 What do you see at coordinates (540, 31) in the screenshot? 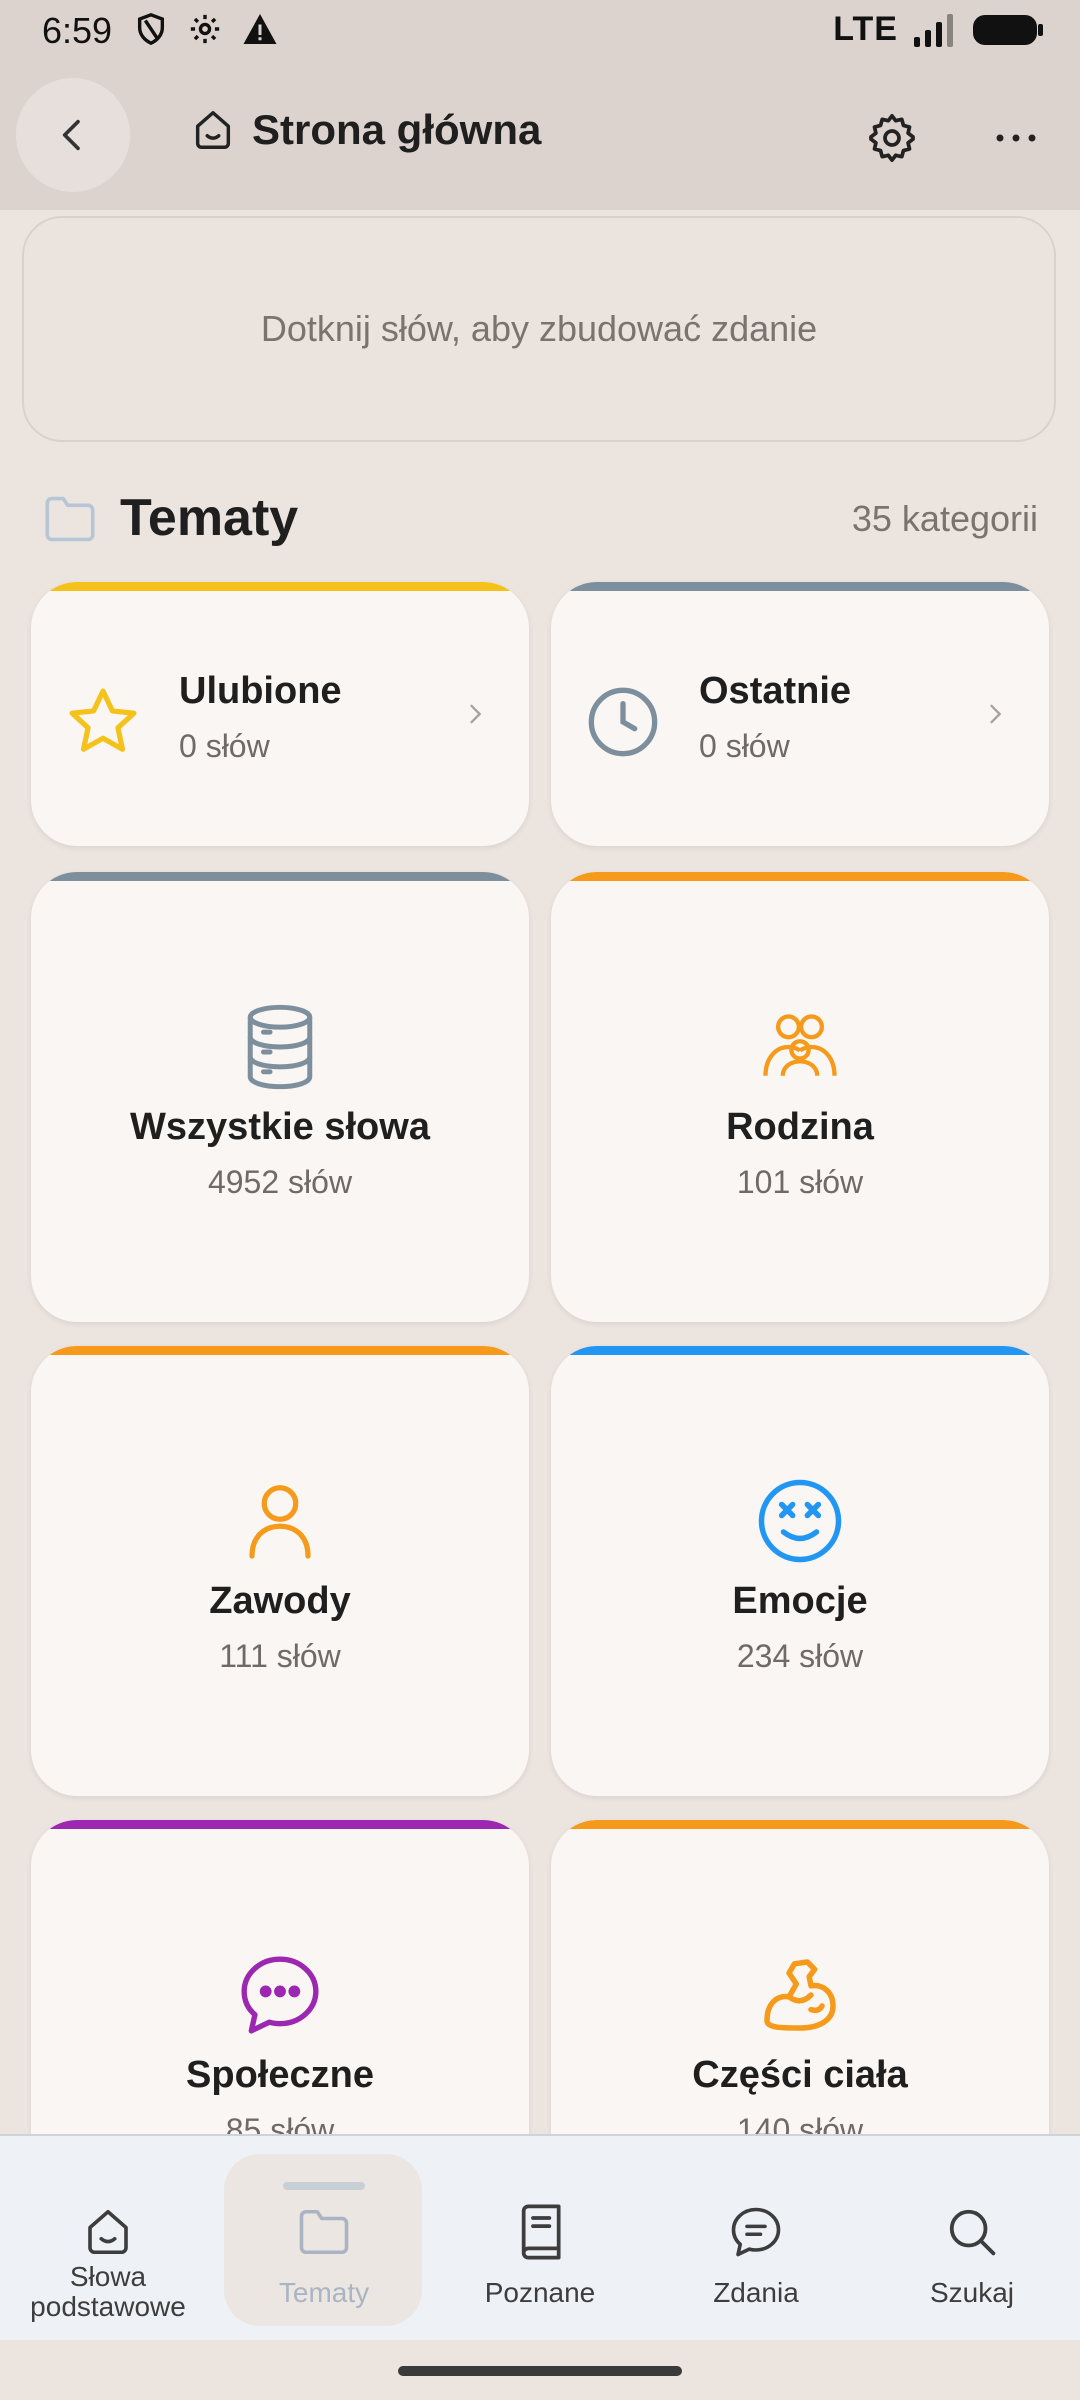
I see `status-bar: 6:59 LTE` at bounding box center [540, 31].